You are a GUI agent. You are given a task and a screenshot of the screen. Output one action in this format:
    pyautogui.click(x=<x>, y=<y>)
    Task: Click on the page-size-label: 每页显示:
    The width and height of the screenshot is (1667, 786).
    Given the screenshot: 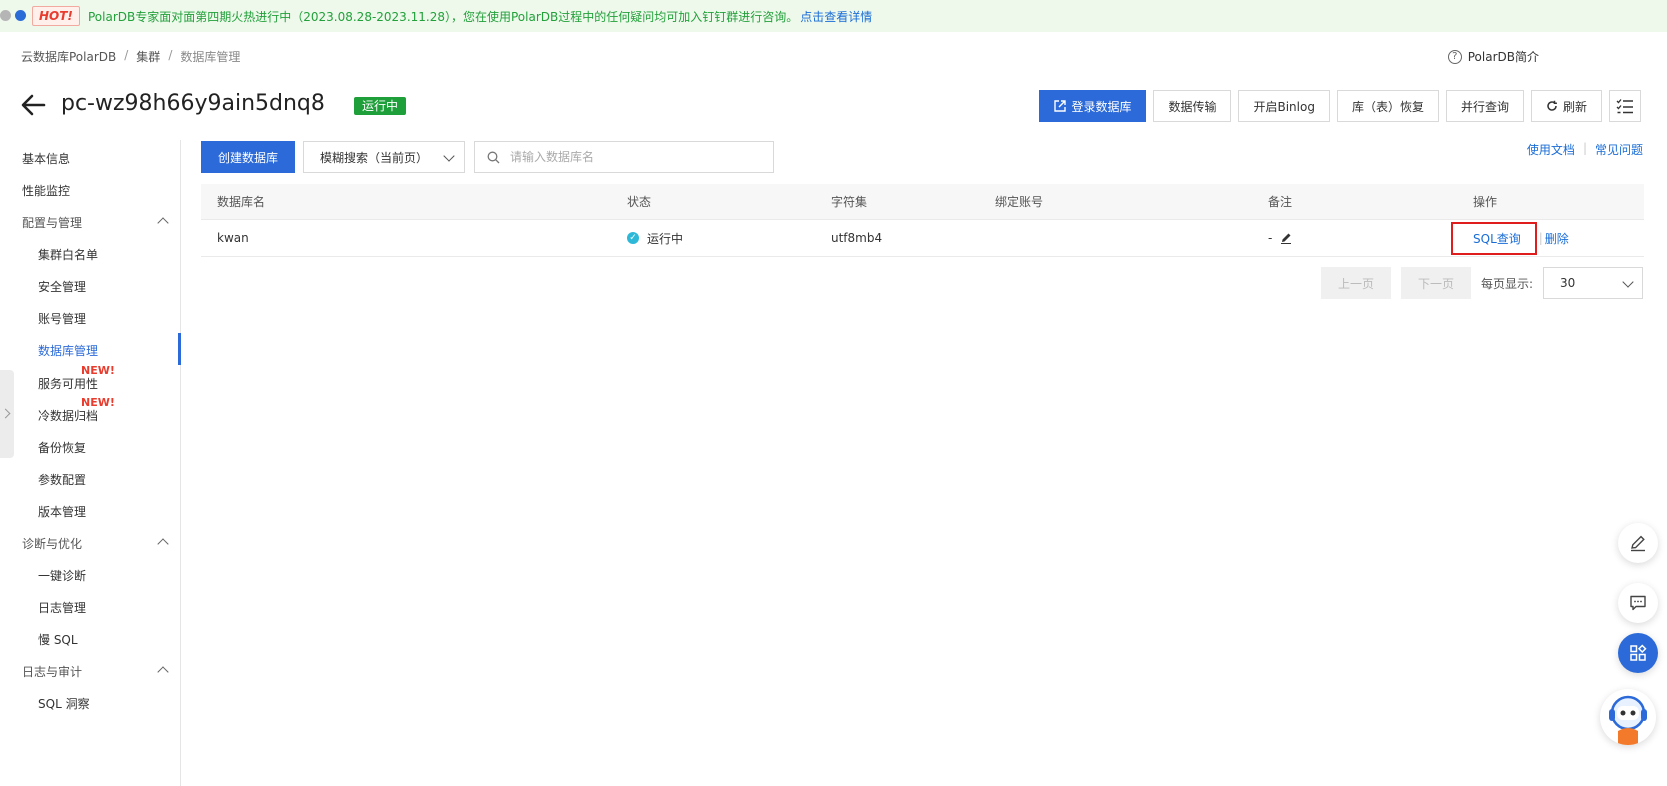 What is the action you would take?
    pyautogui.click(x=1506, y=283)
    